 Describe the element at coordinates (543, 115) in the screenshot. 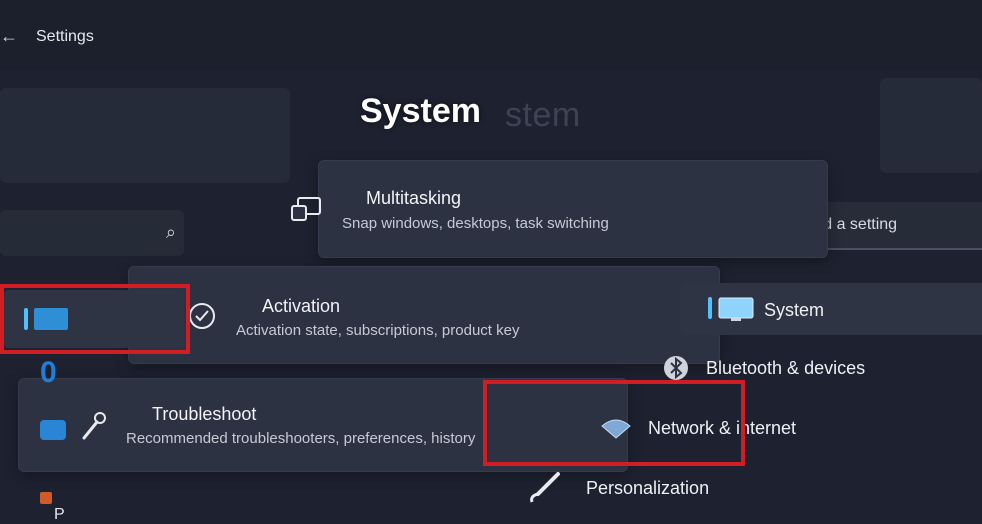

I see `ghost-page-title: stem` at that location.